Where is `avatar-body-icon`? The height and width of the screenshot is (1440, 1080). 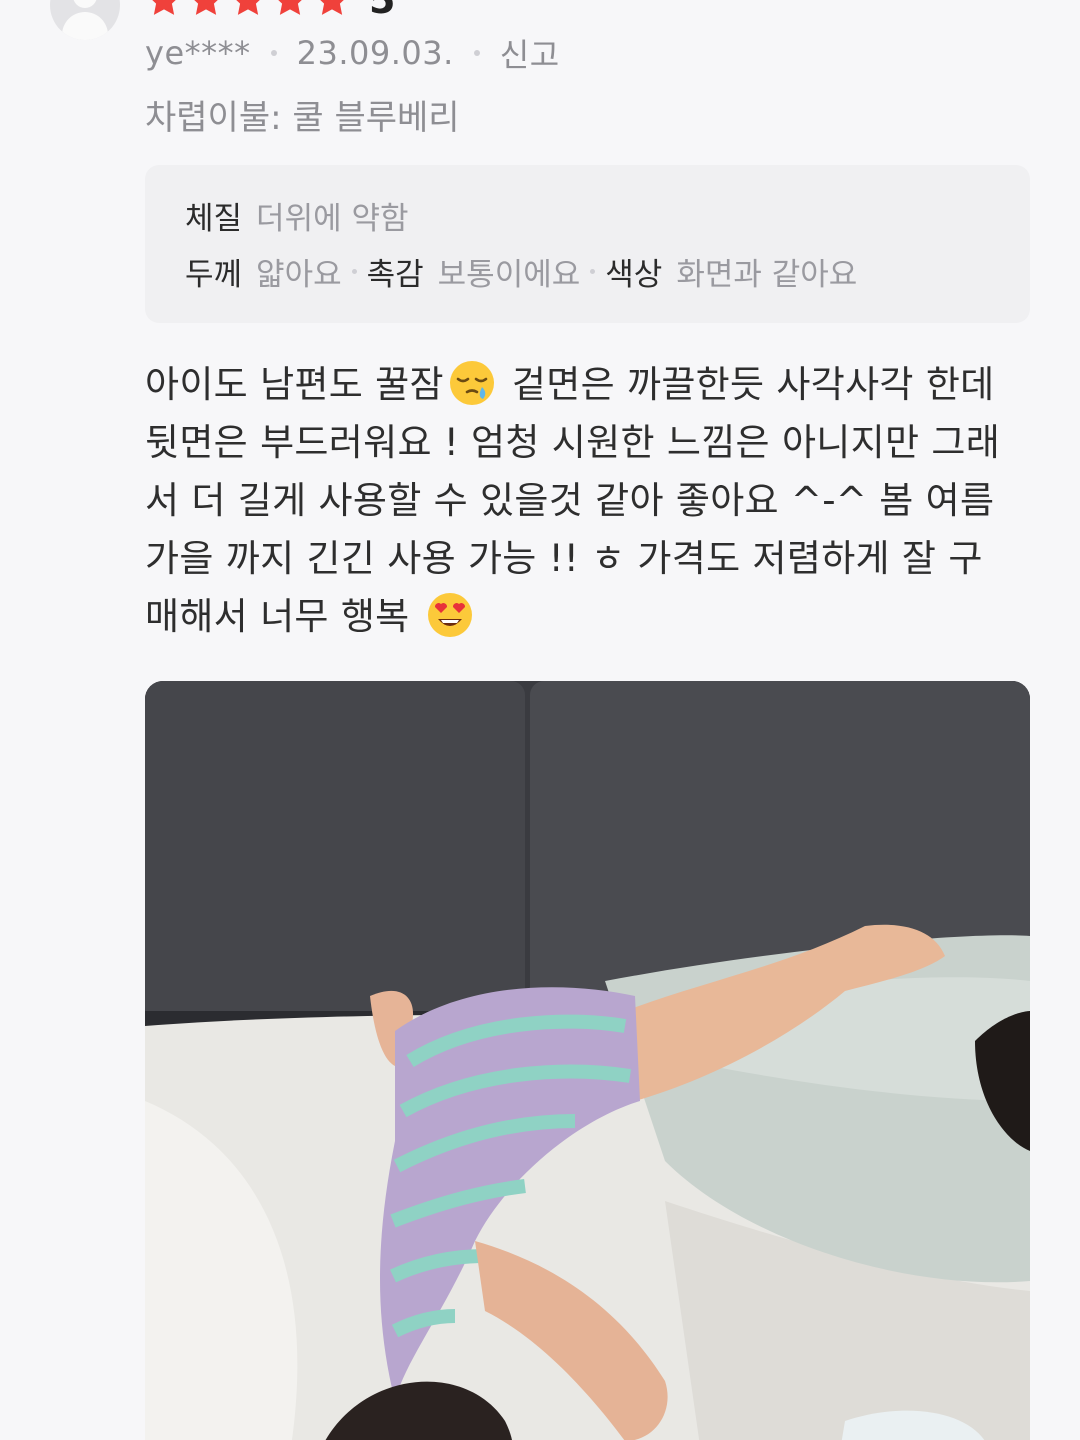 avatar-body-icon is located at coordinates (85, 26).